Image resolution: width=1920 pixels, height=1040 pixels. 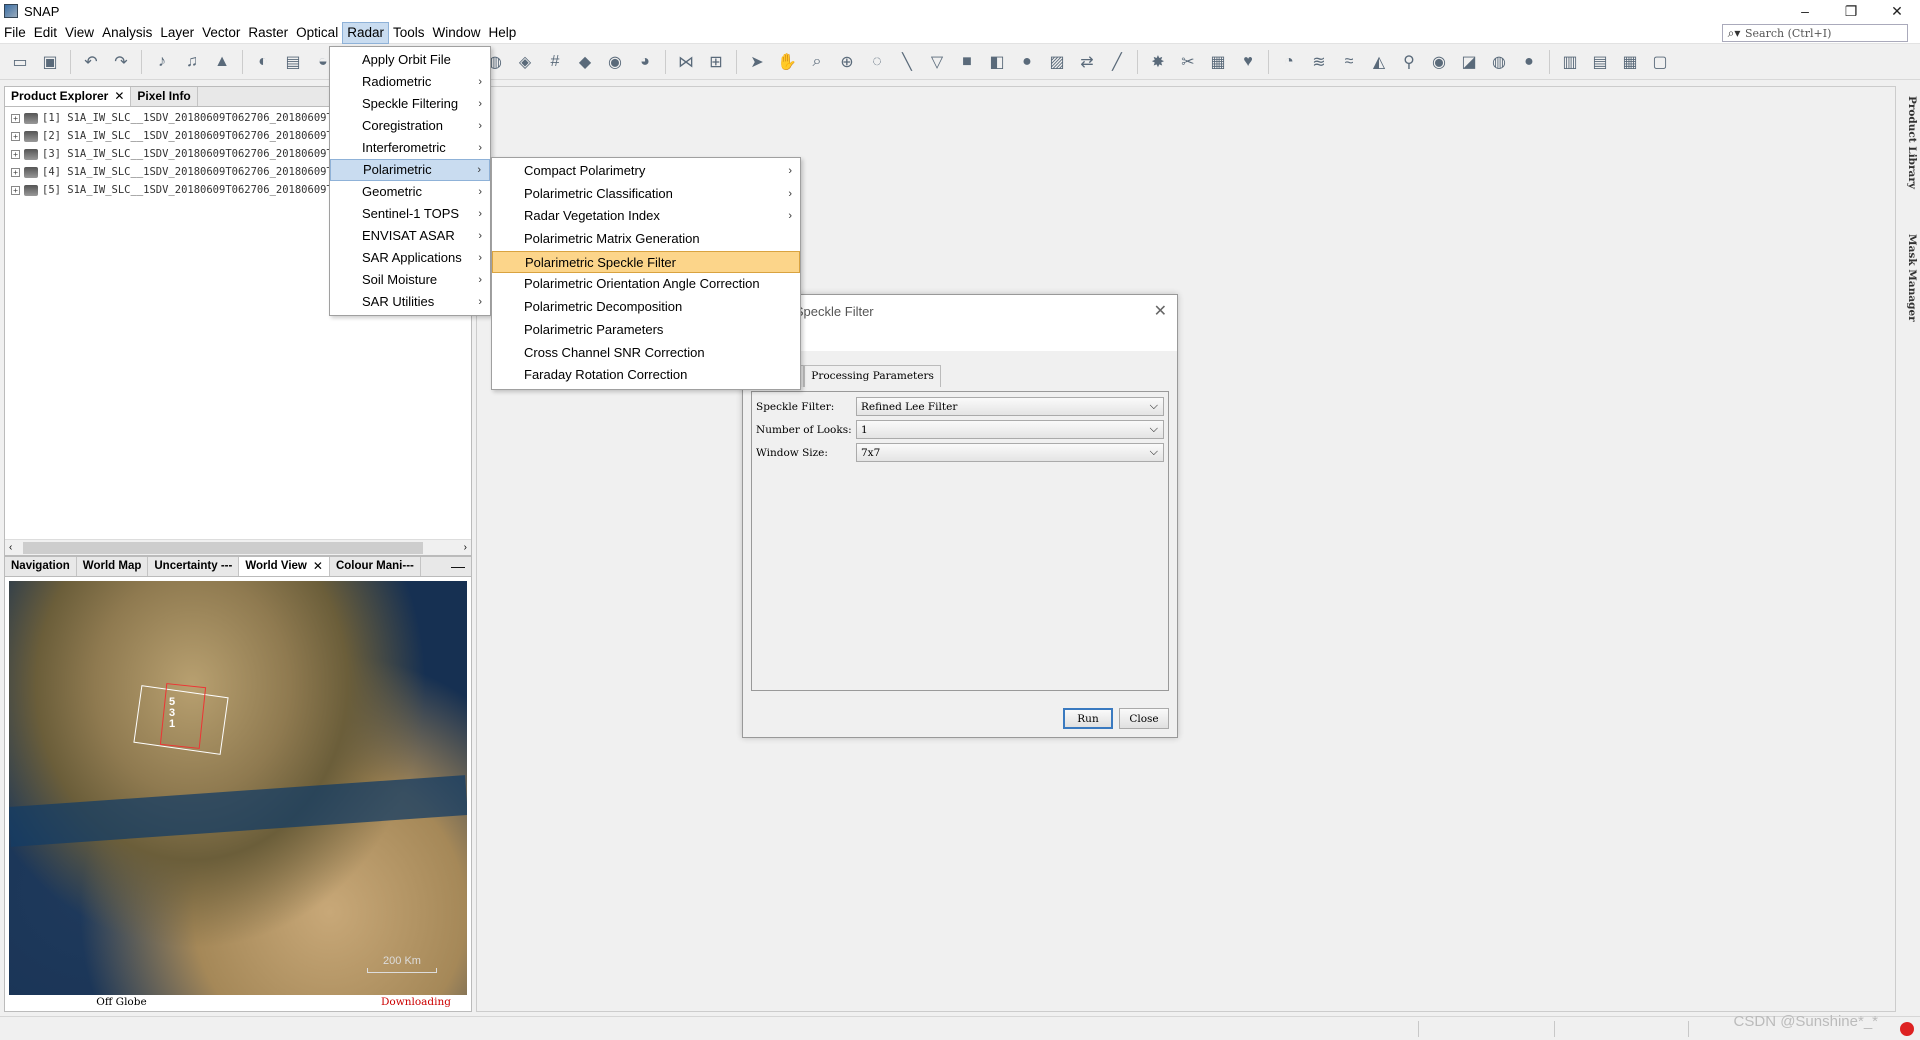 What do you see at coordinates (375, 566) in the screenshot?
I see `tab-colour-mani: Colour Mani---` at bounding box center [375, 566].